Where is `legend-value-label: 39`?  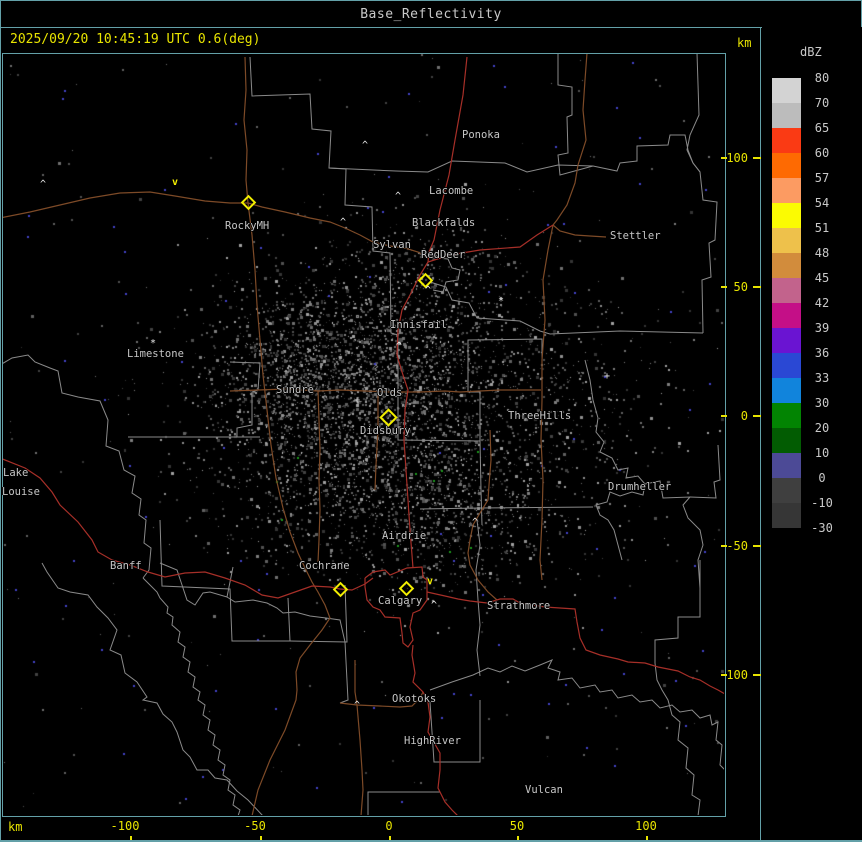 legend-value-label: 39 is located at coordinates (822, 328).